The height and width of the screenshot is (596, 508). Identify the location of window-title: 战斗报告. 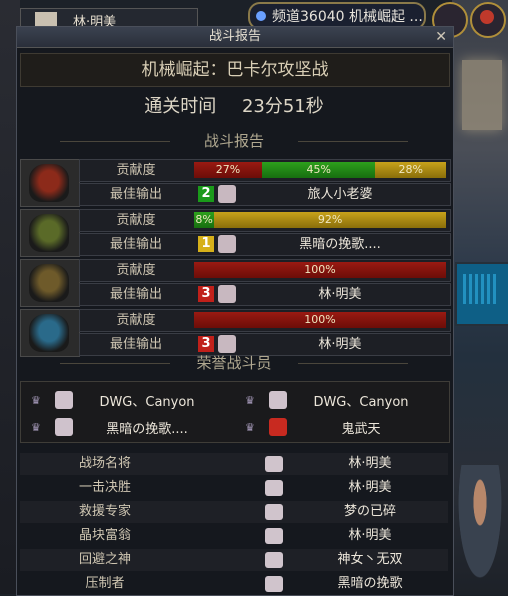
(234, 36).